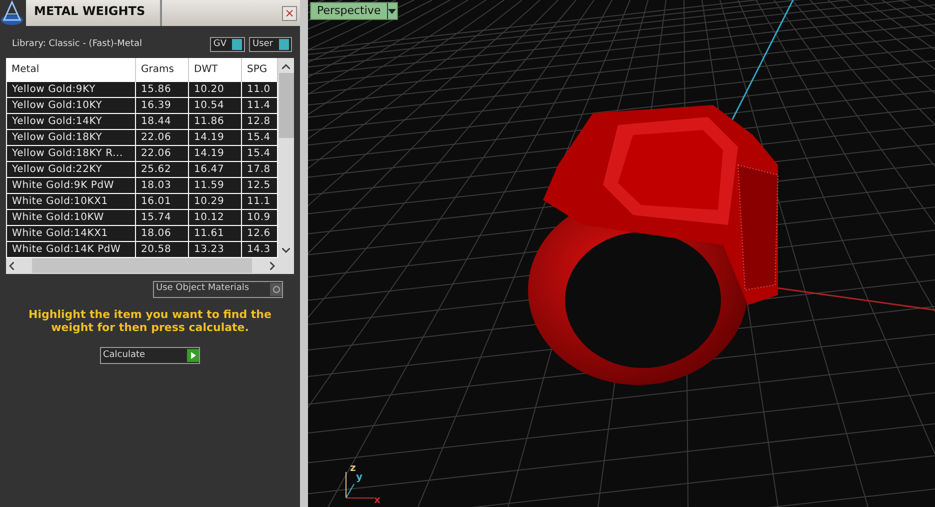 The image size is (935, 507). What do you see at coordinates (71, 105) in the screenshot?
I see `table-cell: Yellow Gold:10KY` at bounding box center [71, 105].